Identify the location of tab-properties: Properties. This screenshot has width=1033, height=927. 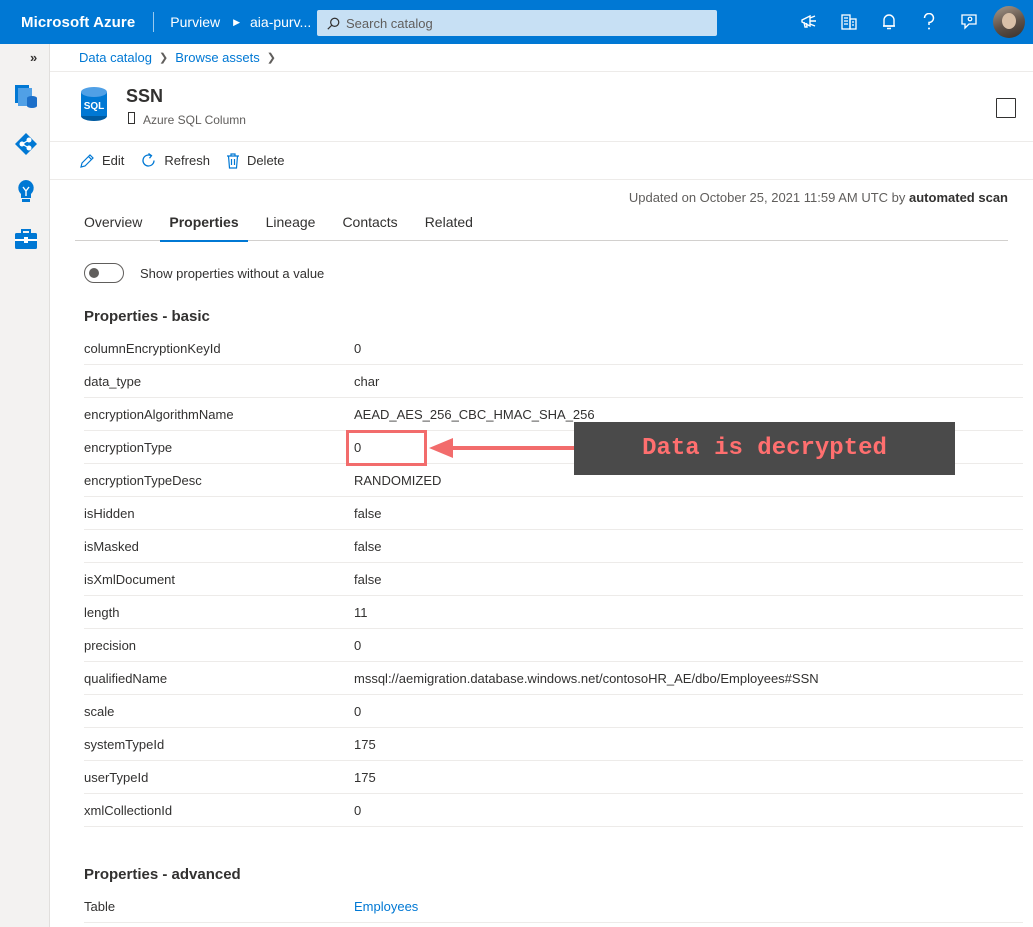
(204, 224).